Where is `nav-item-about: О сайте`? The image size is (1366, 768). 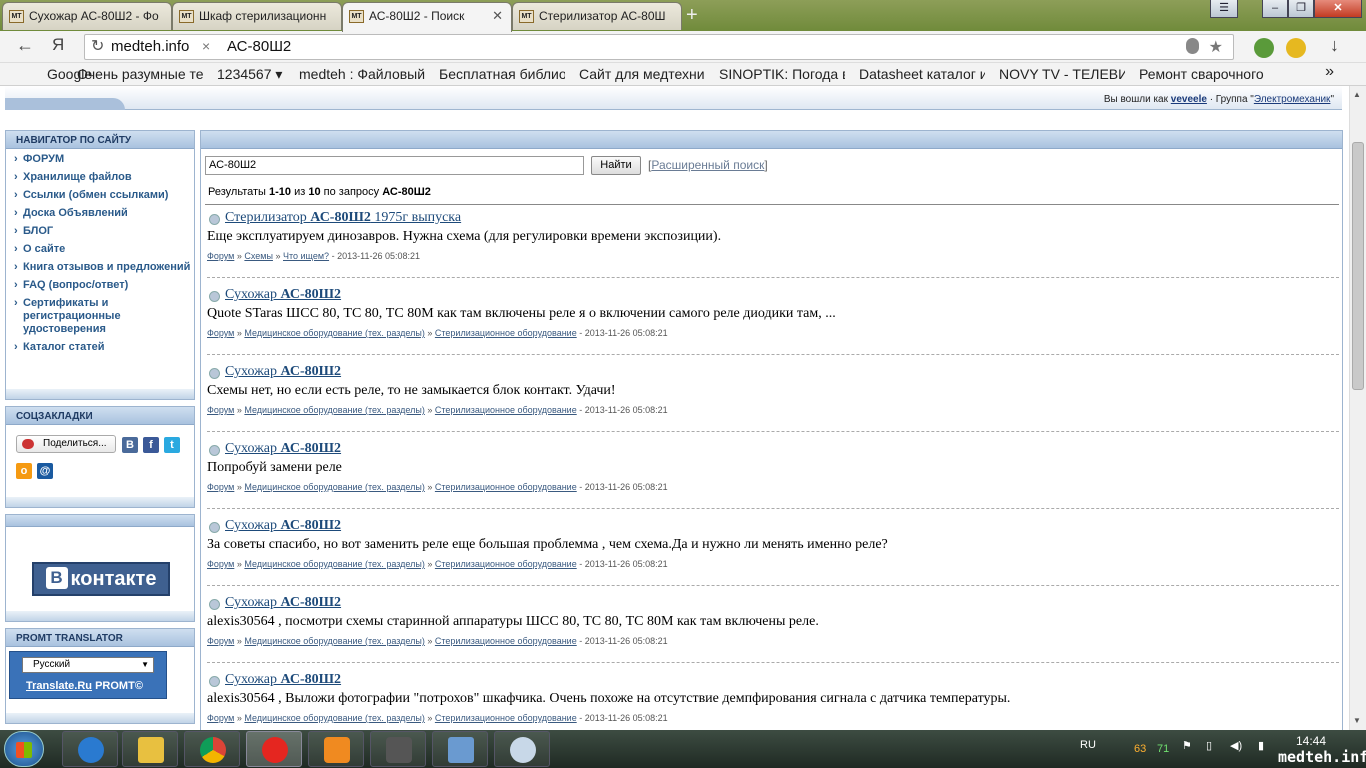
nav-item-about: О сайте is located at coordinates (104, 249).